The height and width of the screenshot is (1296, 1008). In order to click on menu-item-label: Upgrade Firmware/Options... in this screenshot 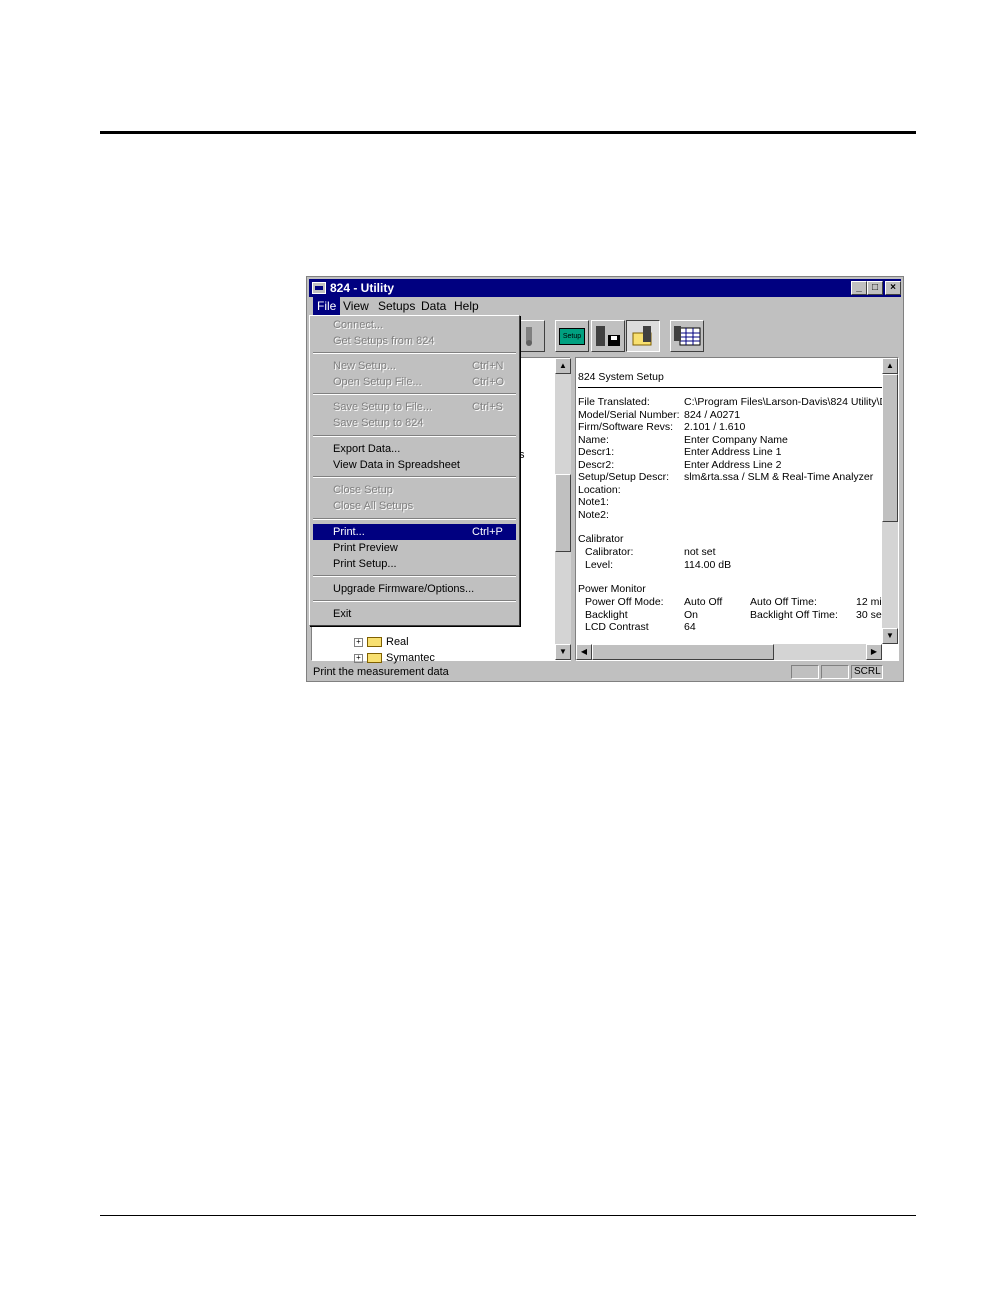, I will do `click(404, 589)`.